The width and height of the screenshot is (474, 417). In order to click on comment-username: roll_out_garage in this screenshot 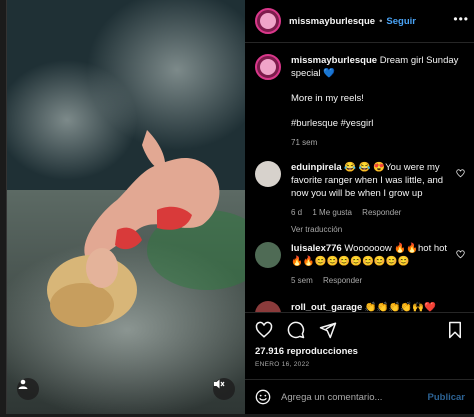, I will do `click(326, 307)`.